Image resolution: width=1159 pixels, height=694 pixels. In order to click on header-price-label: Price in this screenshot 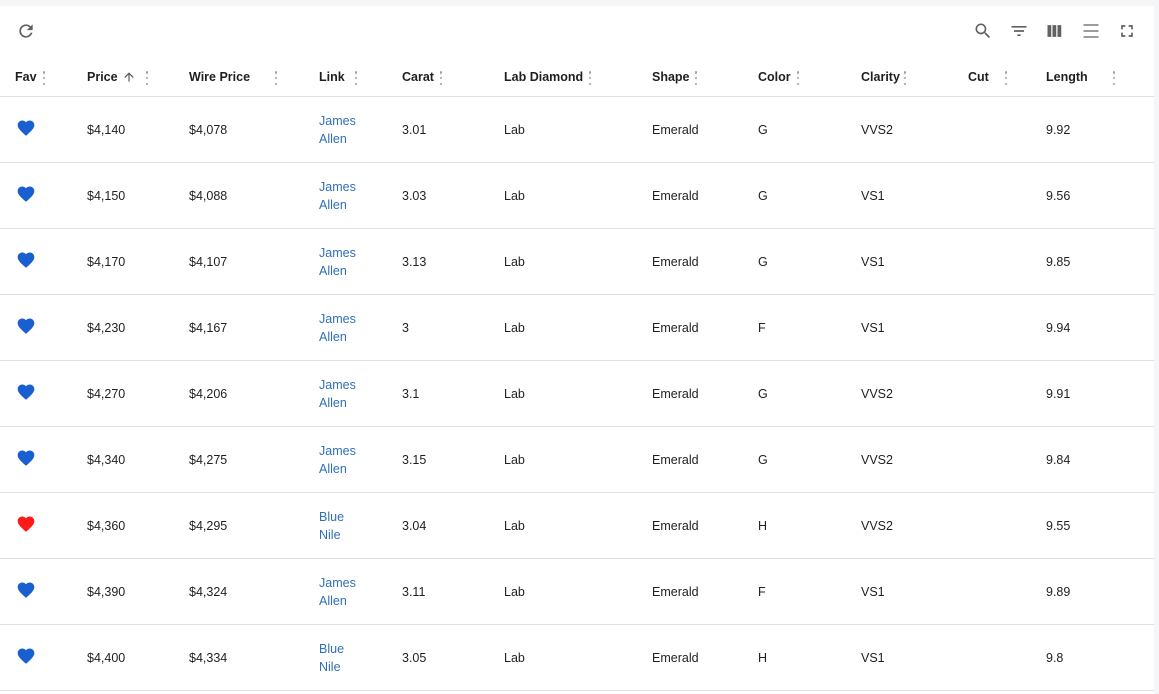, I will do `click(102, 77)`.